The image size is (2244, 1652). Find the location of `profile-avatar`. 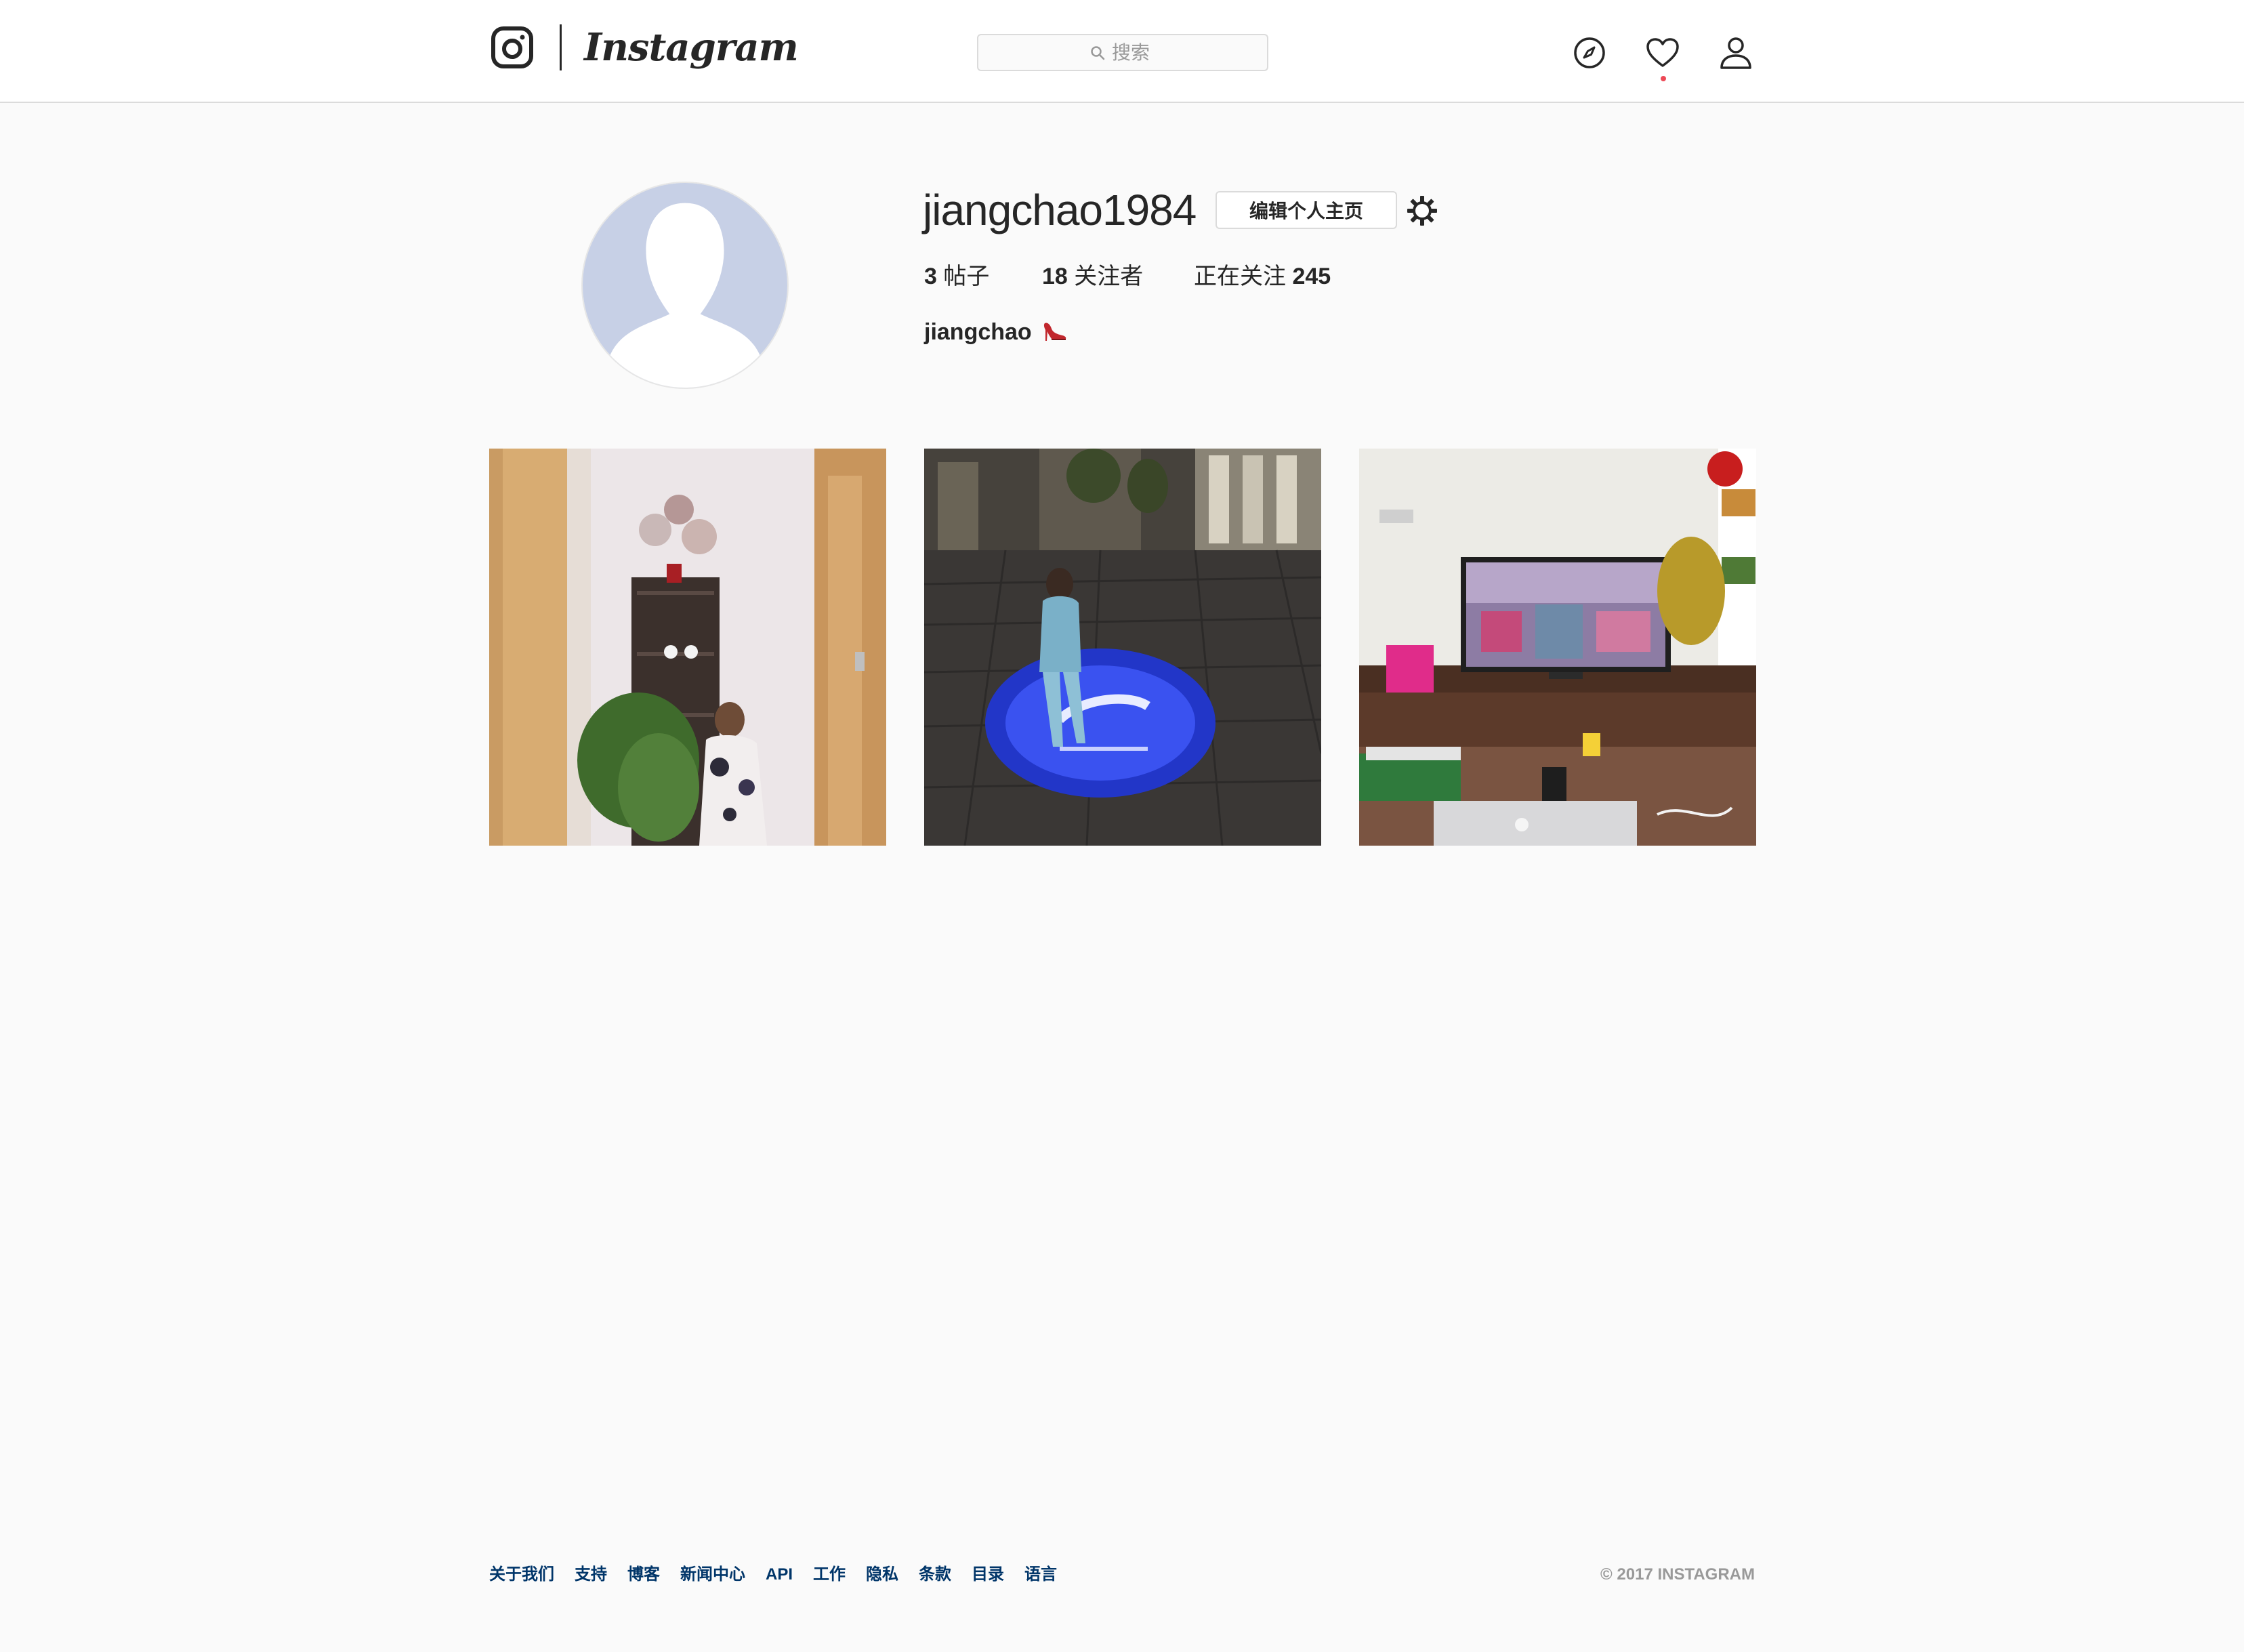

profile-avatar is located at coordinates (685, 285).